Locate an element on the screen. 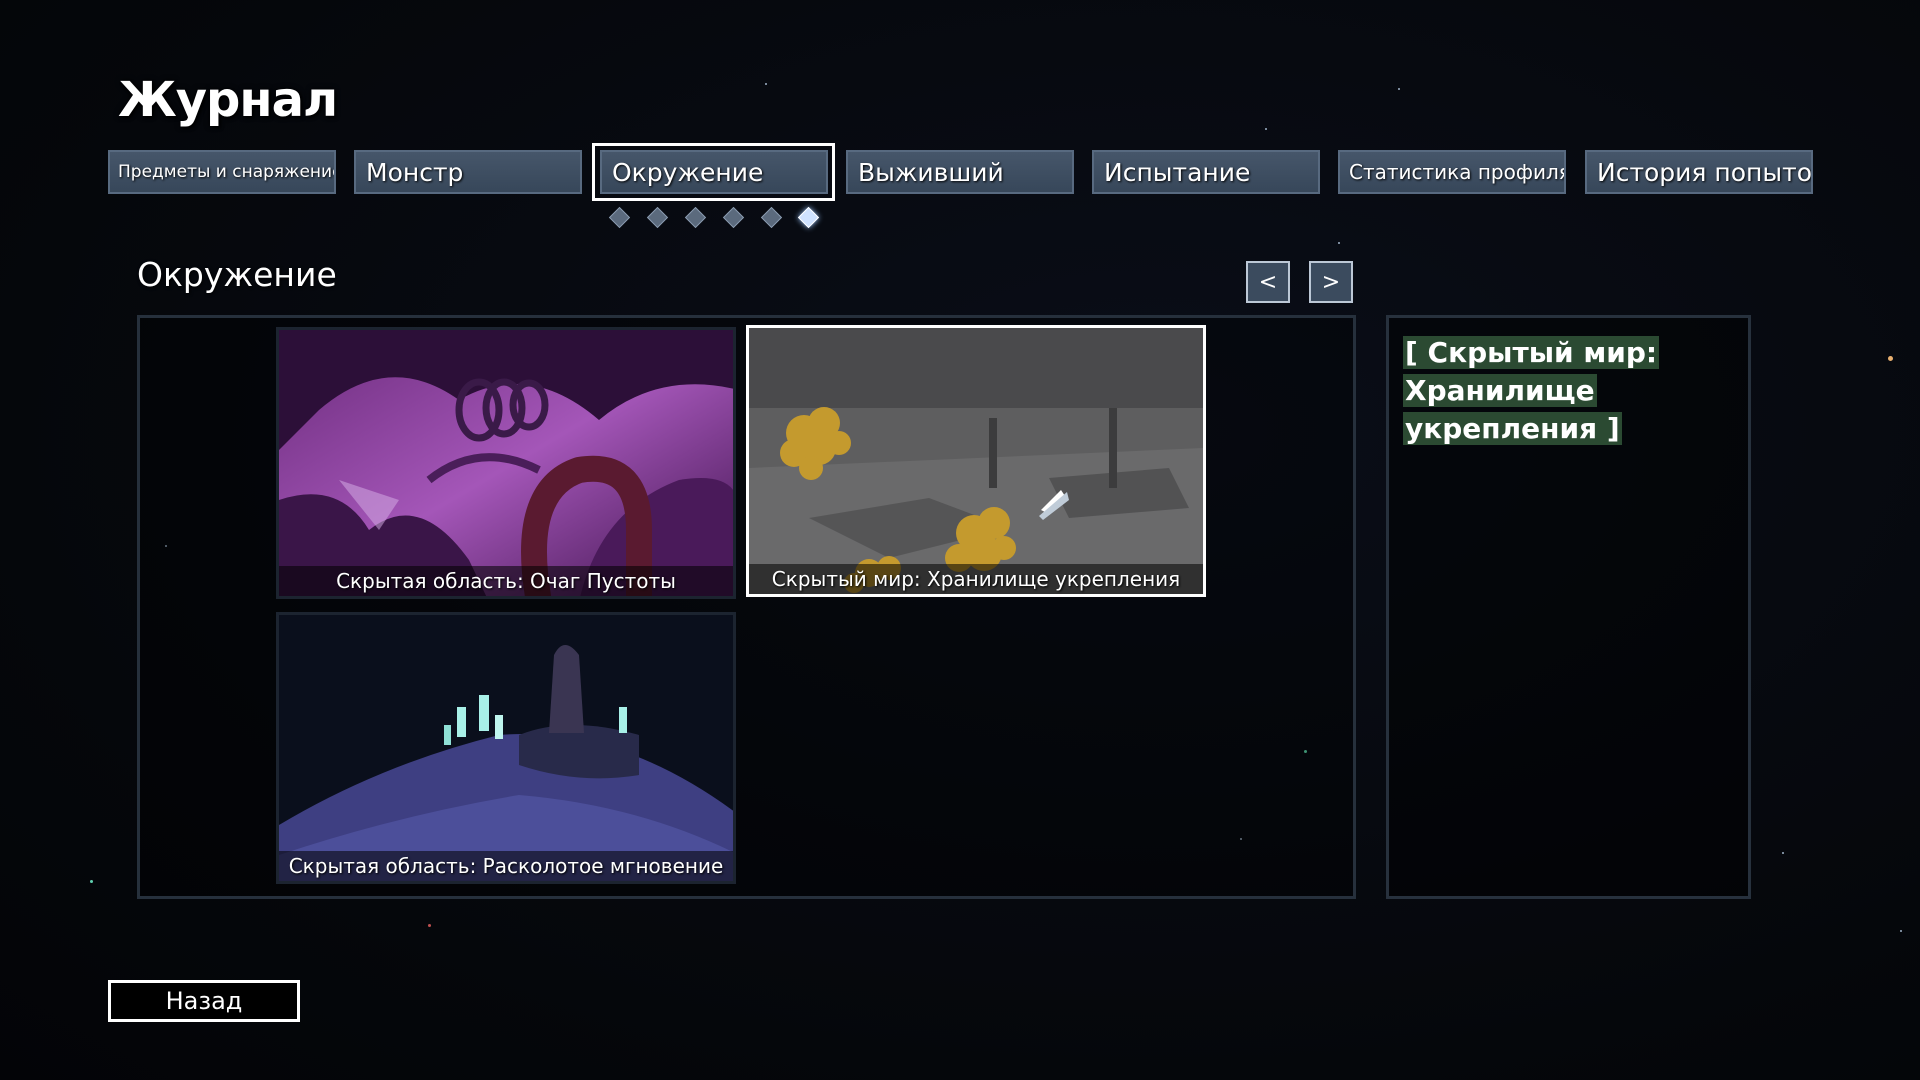  environment-card-fortification-vault: Скрытый мир: Хранилище укрепления is located at coordinates (976, 461).